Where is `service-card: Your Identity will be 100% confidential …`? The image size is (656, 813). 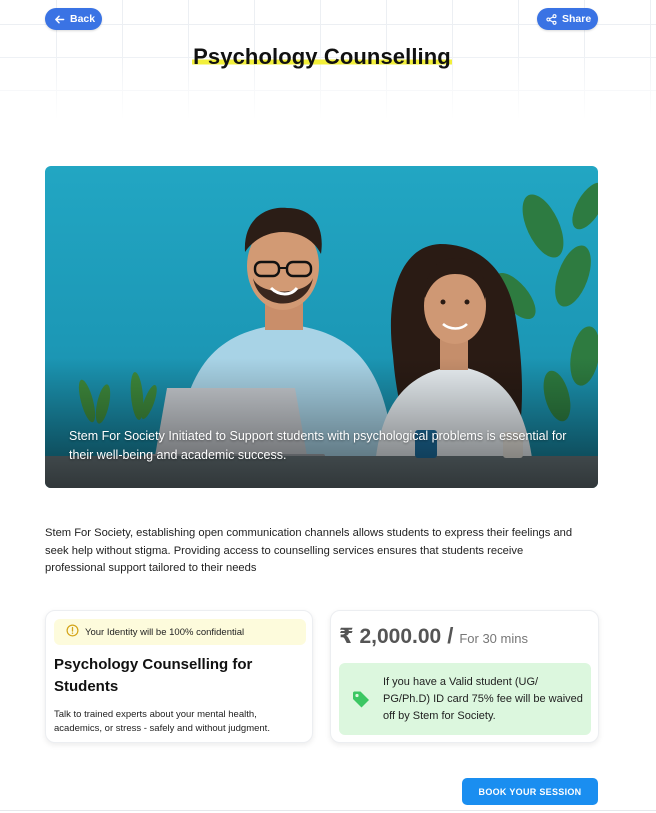
service-card: Your Identity will be 100% confidential … is located at coordinates (179, 676).